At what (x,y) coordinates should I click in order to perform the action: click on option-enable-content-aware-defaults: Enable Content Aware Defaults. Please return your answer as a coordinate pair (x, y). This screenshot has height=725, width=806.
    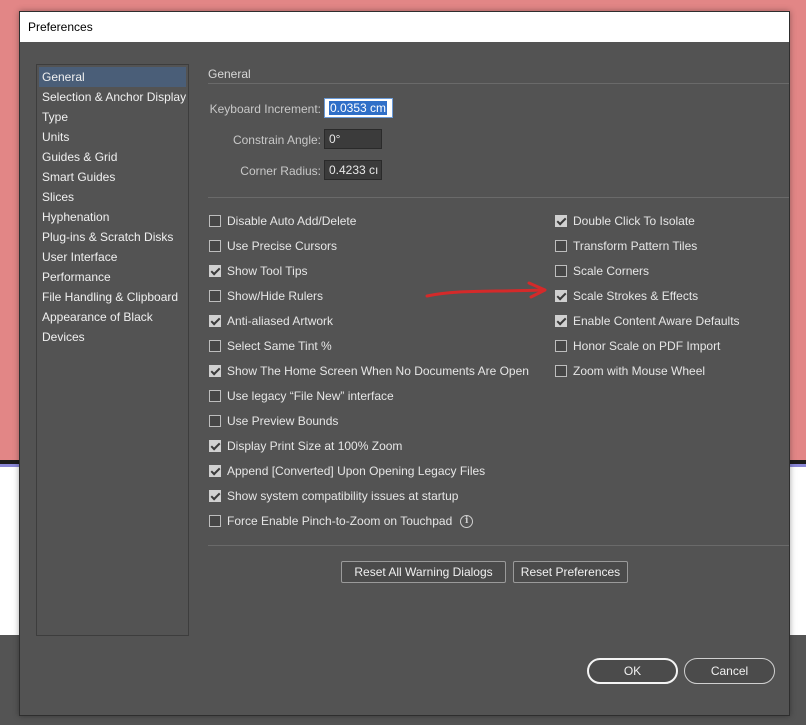
    Looking at the image, I should click on (647, 321).